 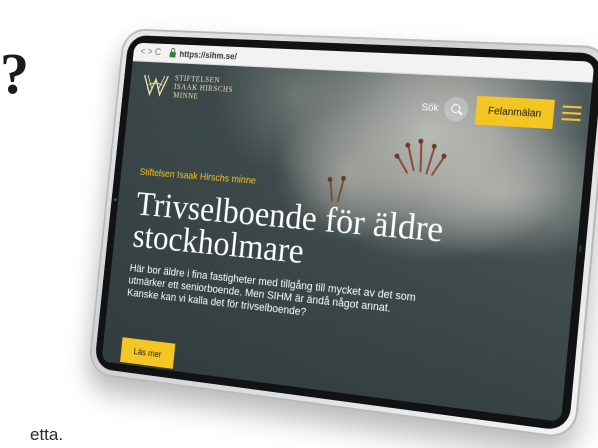 I want to click on logo-text: STIFTELSEN ISAAK HIRSCHS MINNE, so click(x=204, y=87).